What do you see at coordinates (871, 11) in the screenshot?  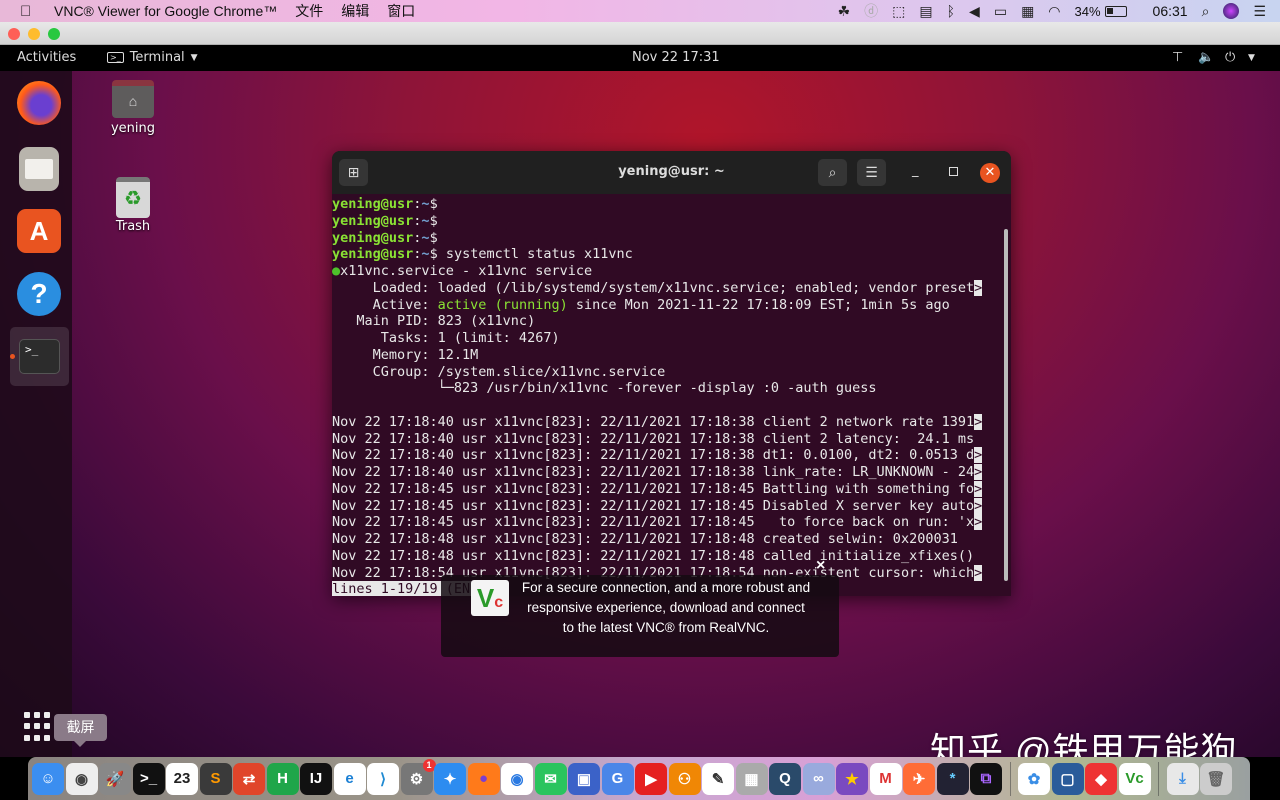 I see `dash-icon: ⓓ` at bounding box center [871, 11].